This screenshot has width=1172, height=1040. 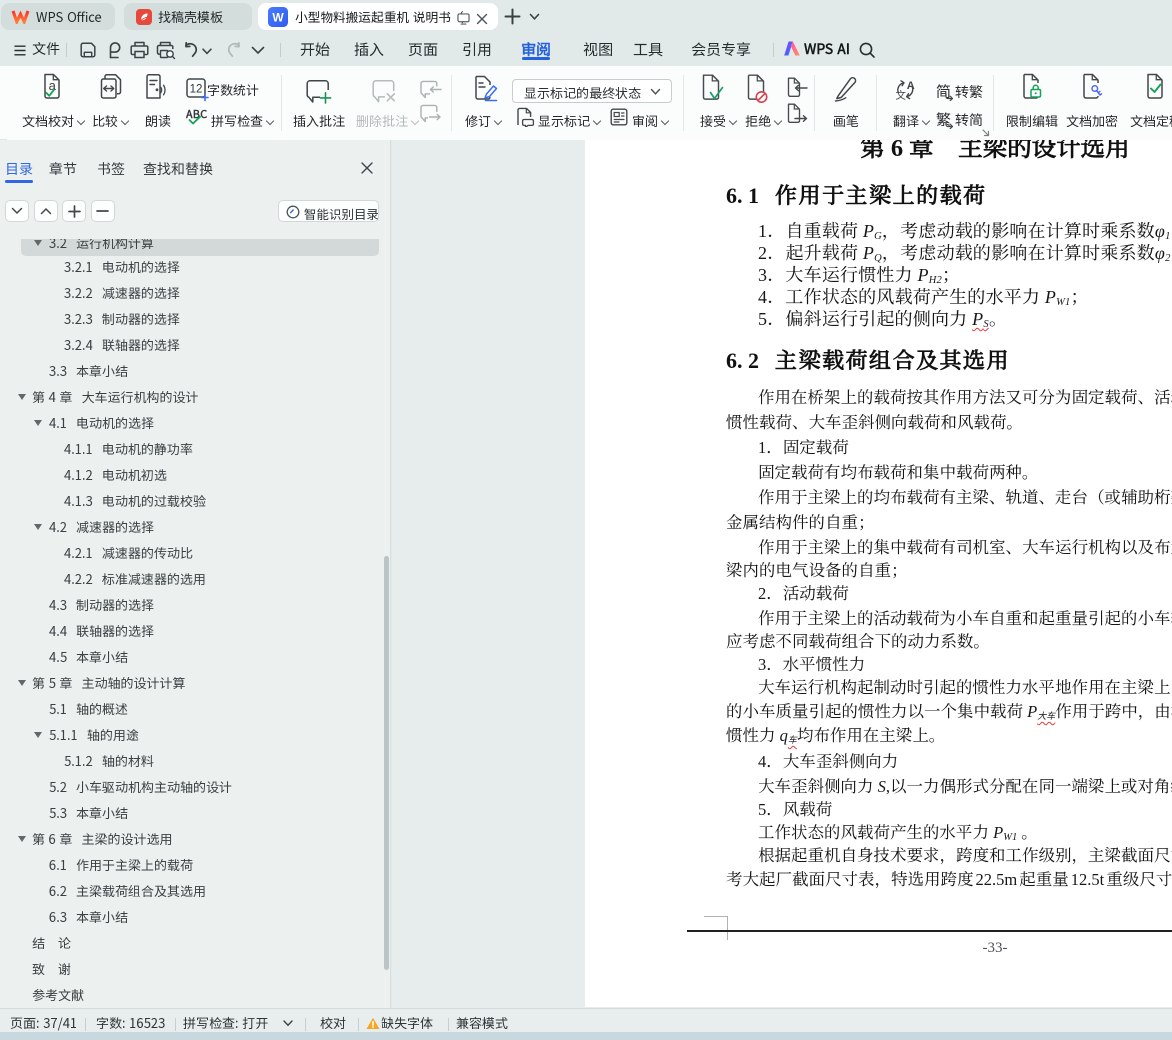 What do you see at coordinates (196, 90) in the screenshot?
I see `svg-text: 12` at bounding box center [196, 90].